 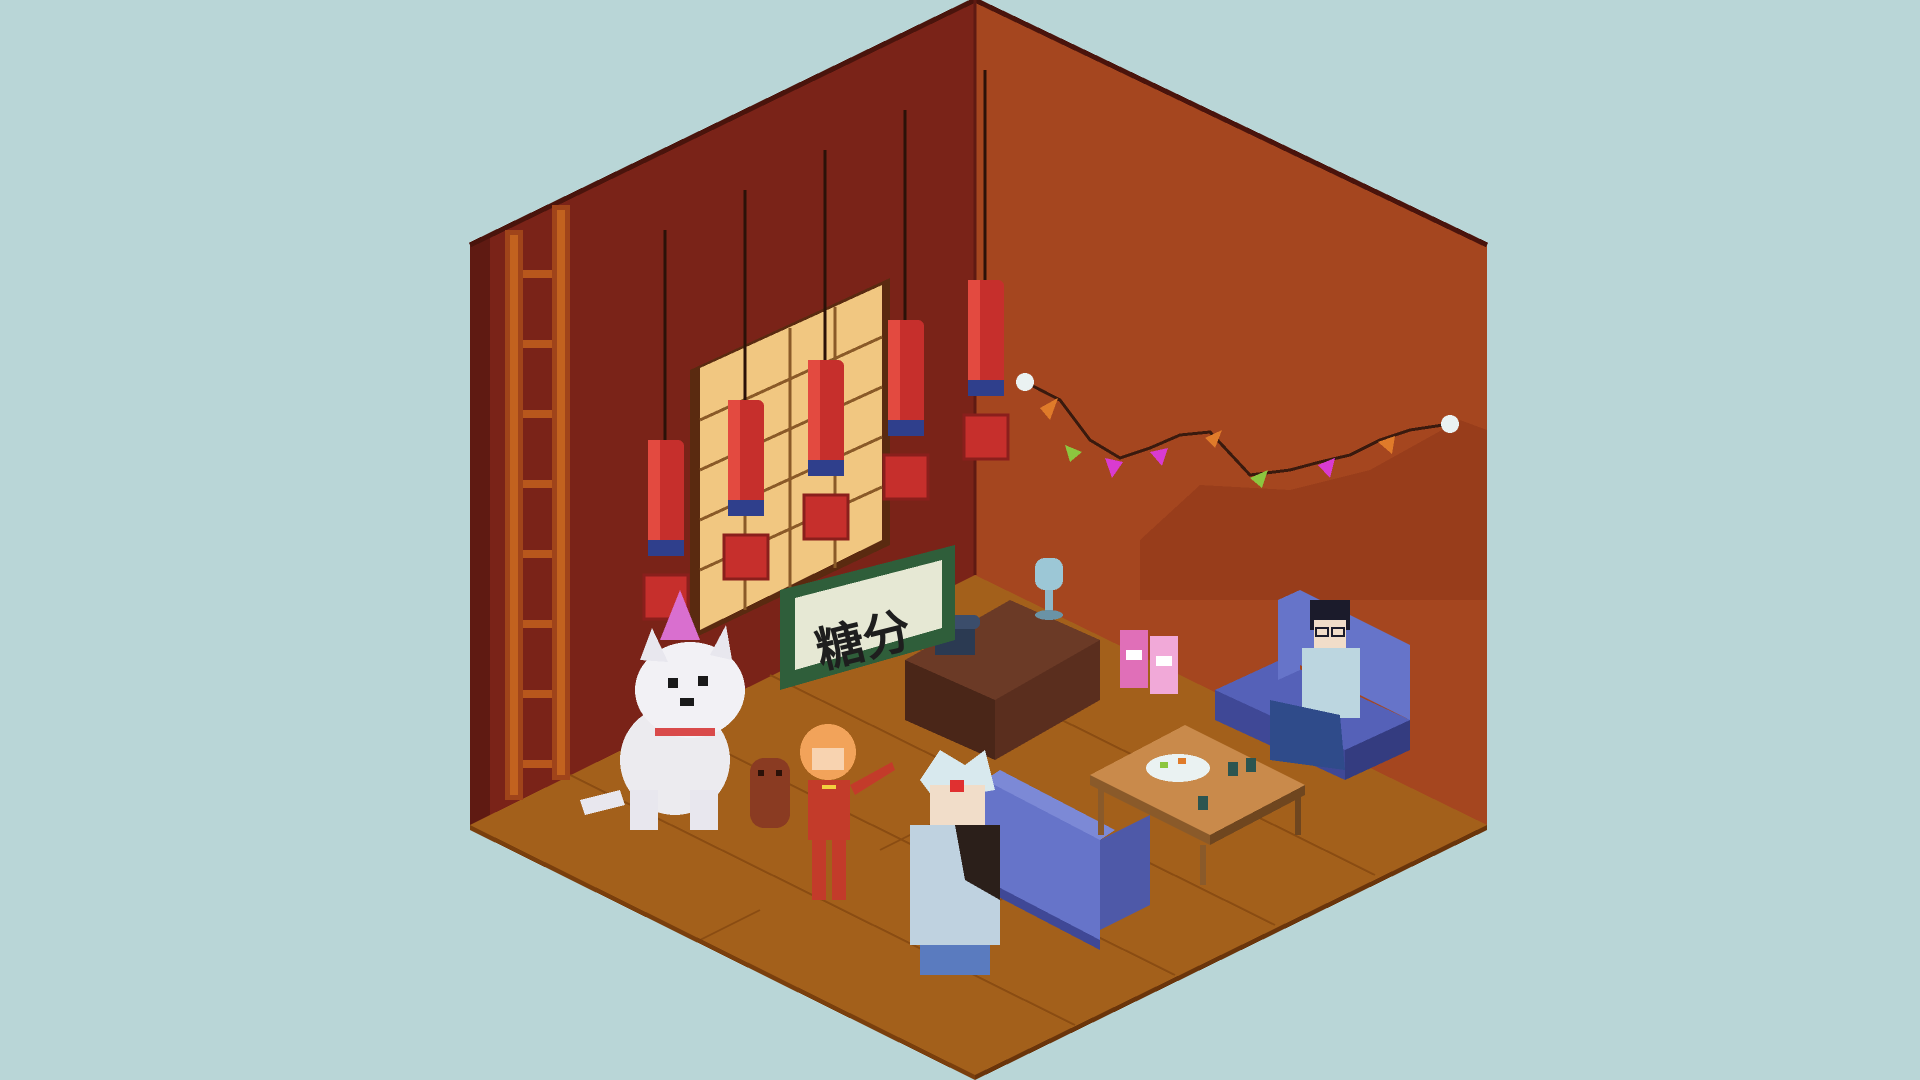 I want to click on left-wall-shade, so click(x=480, y=530).